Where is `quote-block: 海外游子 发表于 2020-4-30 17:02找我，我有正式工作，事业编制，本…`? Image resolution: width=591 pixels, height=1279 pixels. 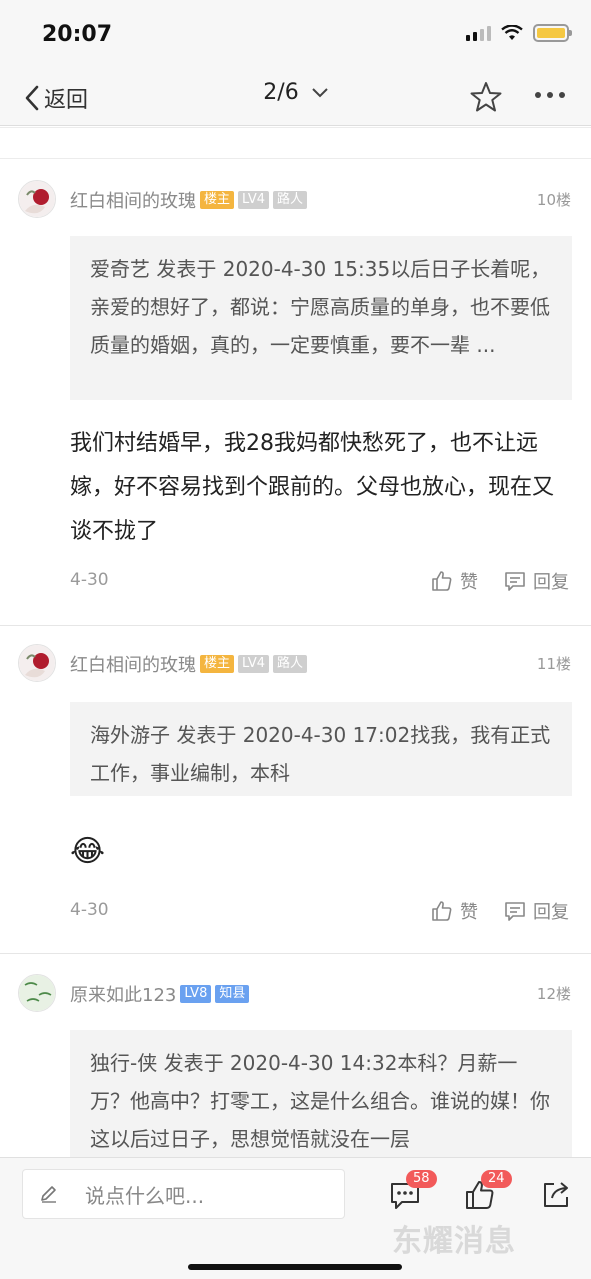 quote-block: 海外游子 发表于 2020-4-30 17:02找我，我有正式工作，事业编制，本… is located at coordinates (321, 749).